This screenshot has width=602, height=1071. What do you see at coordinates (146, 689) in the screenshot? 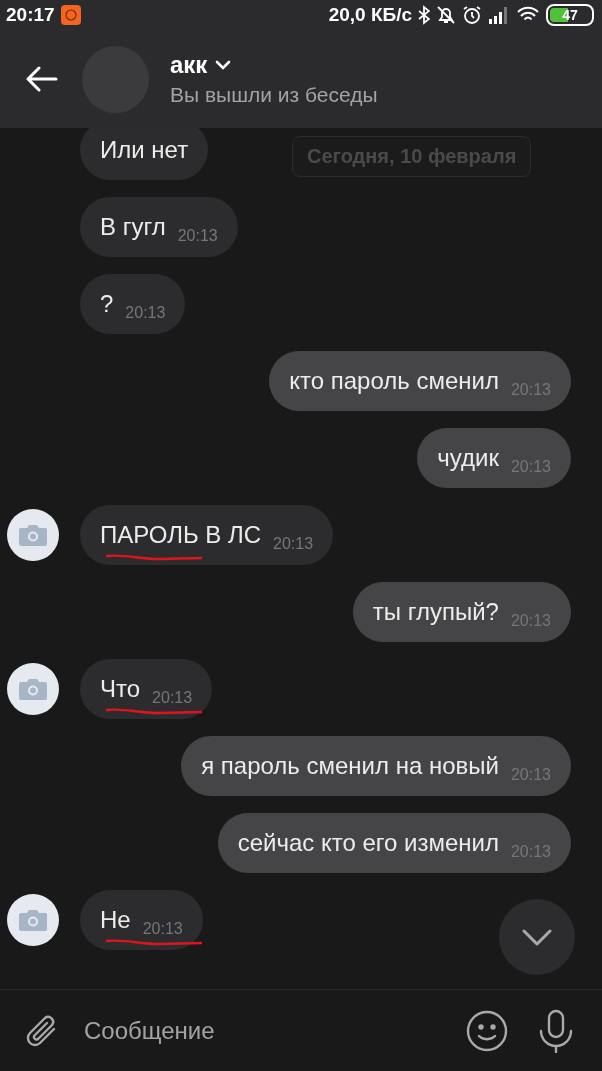
I see `message-bubble: Что 20:13` at bounding box center [146, 689].